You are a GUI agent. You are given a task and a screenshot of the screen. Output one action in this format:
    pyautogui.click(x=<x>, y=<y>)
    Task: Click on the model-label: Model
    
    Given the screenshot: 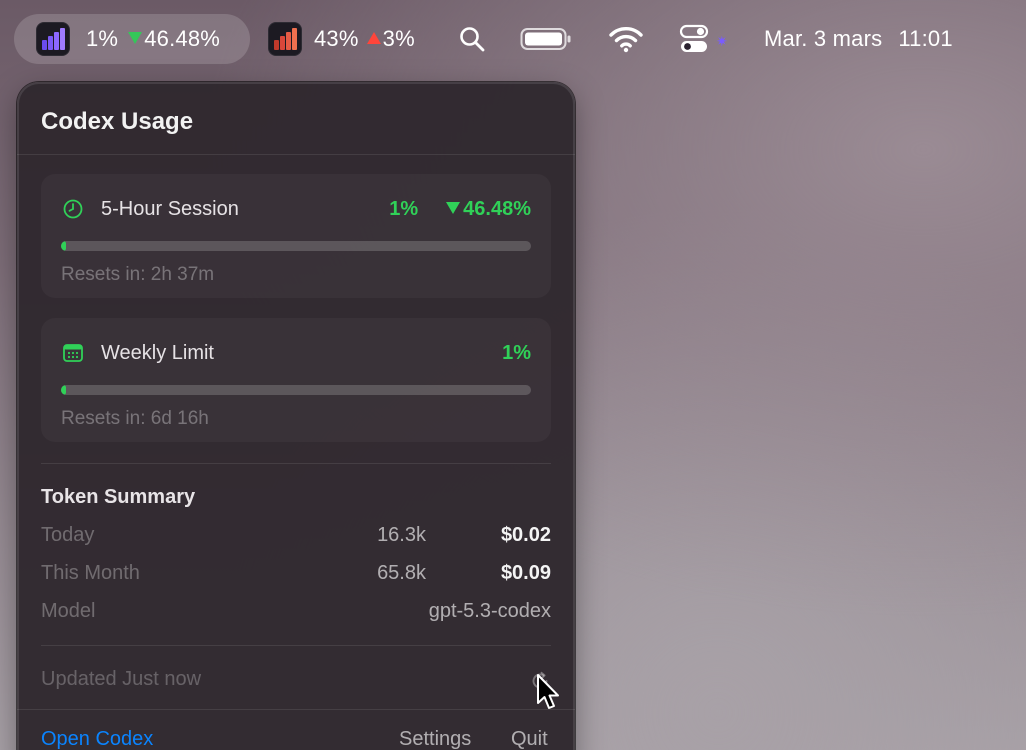 What is the action you would take?
    pyautogui.click(x=68, y=611)
    